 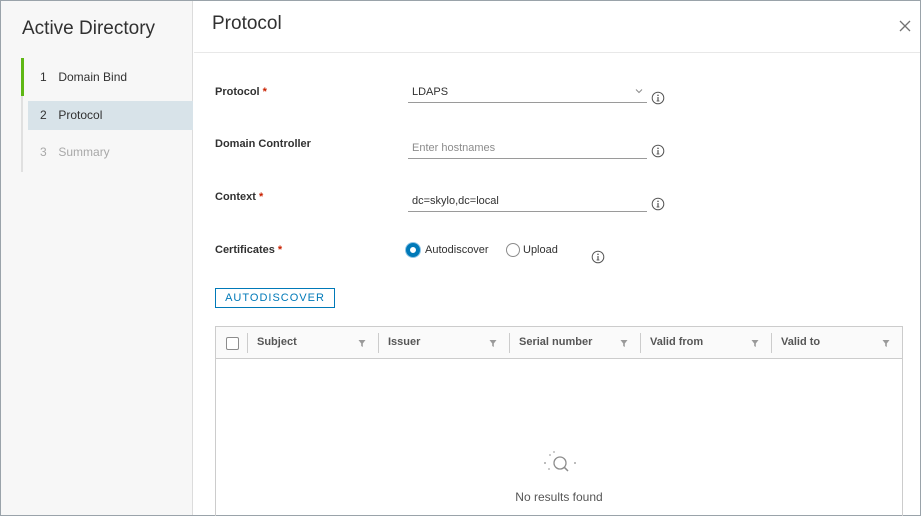 What do you see at coordinates (559, 497) in the screenshot?
I see `empty-state-text: No results found` at bounding box center [559, 497].